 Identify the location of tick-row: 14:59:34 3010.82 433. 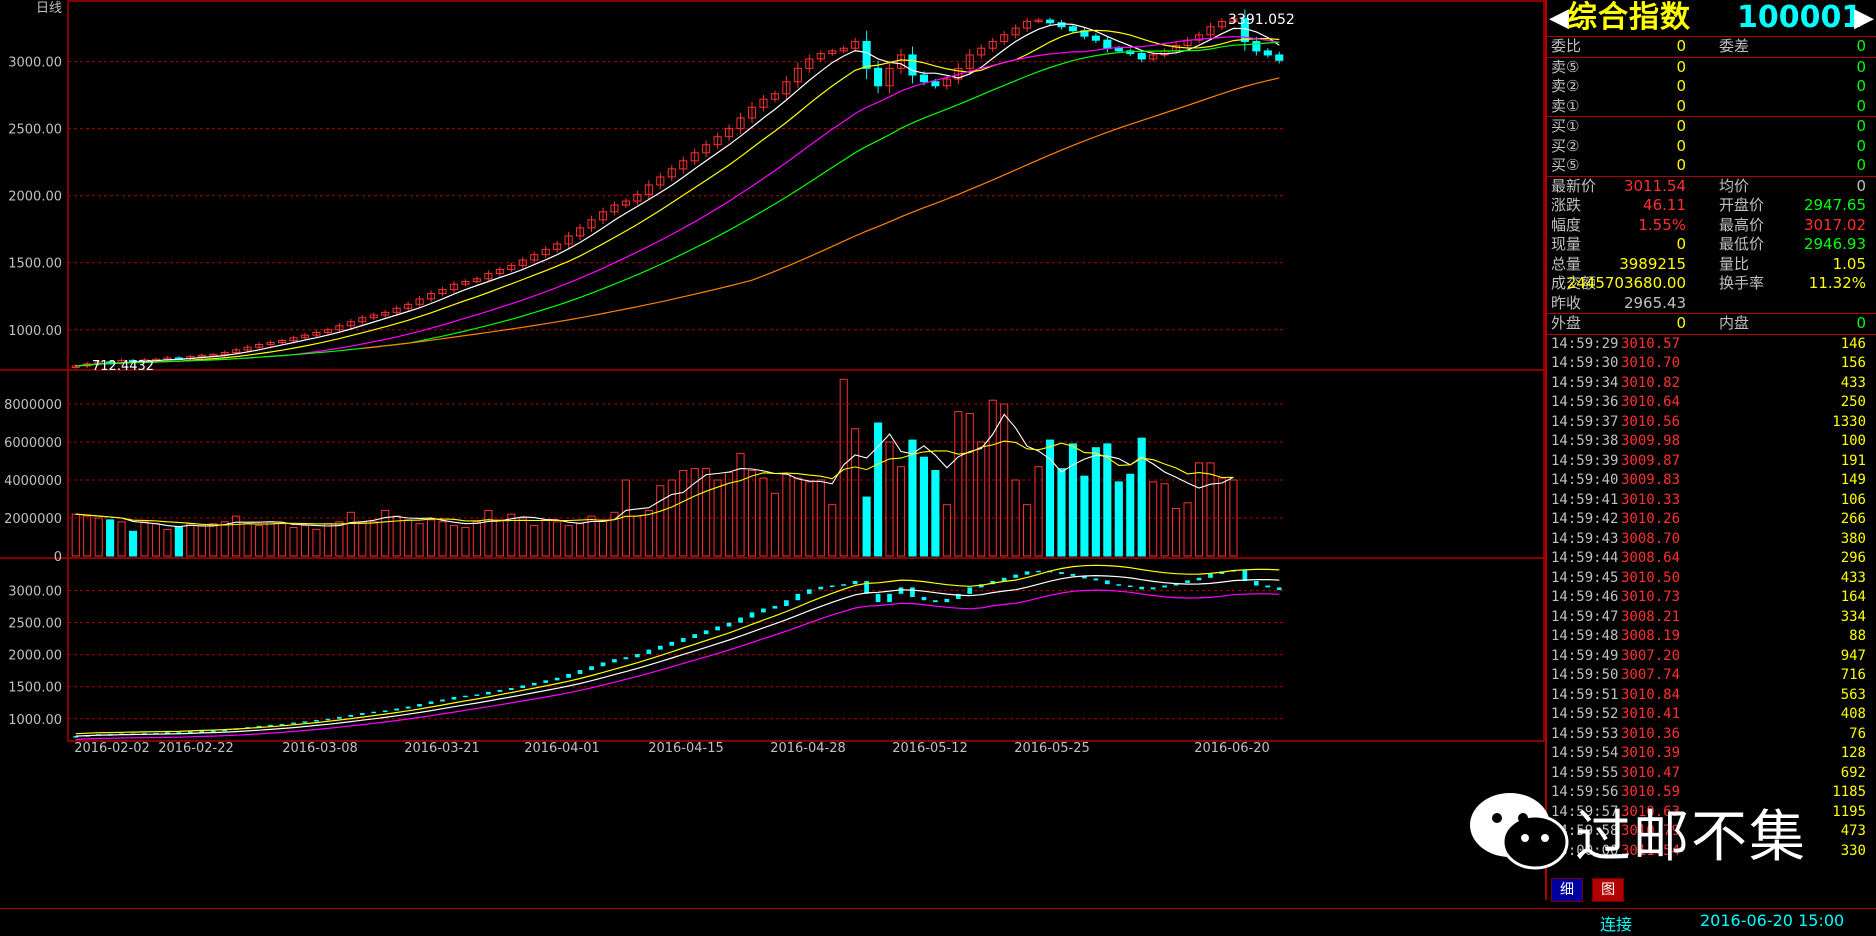
(1711, 384).